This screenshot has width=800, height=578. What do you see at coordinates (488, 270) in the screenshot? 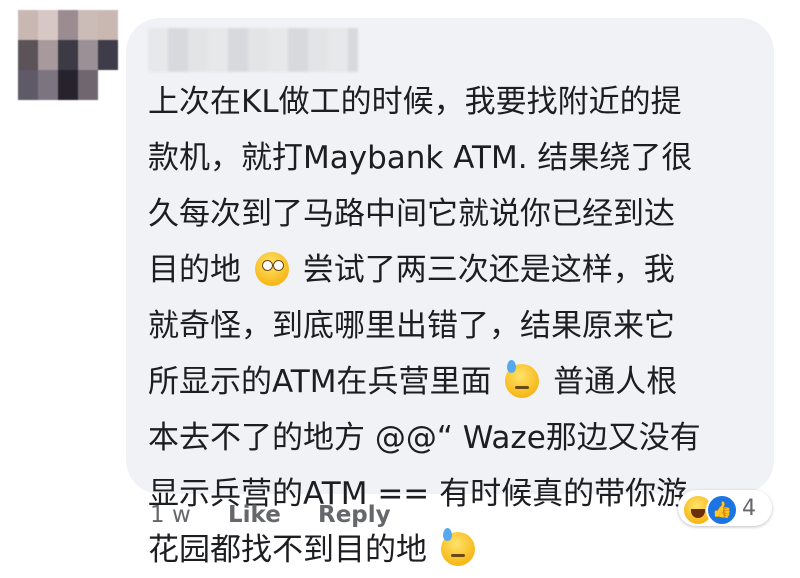
I see `comment-text-segment: 尝试了两三次还是这样，我` at bounding box center [488, 270].